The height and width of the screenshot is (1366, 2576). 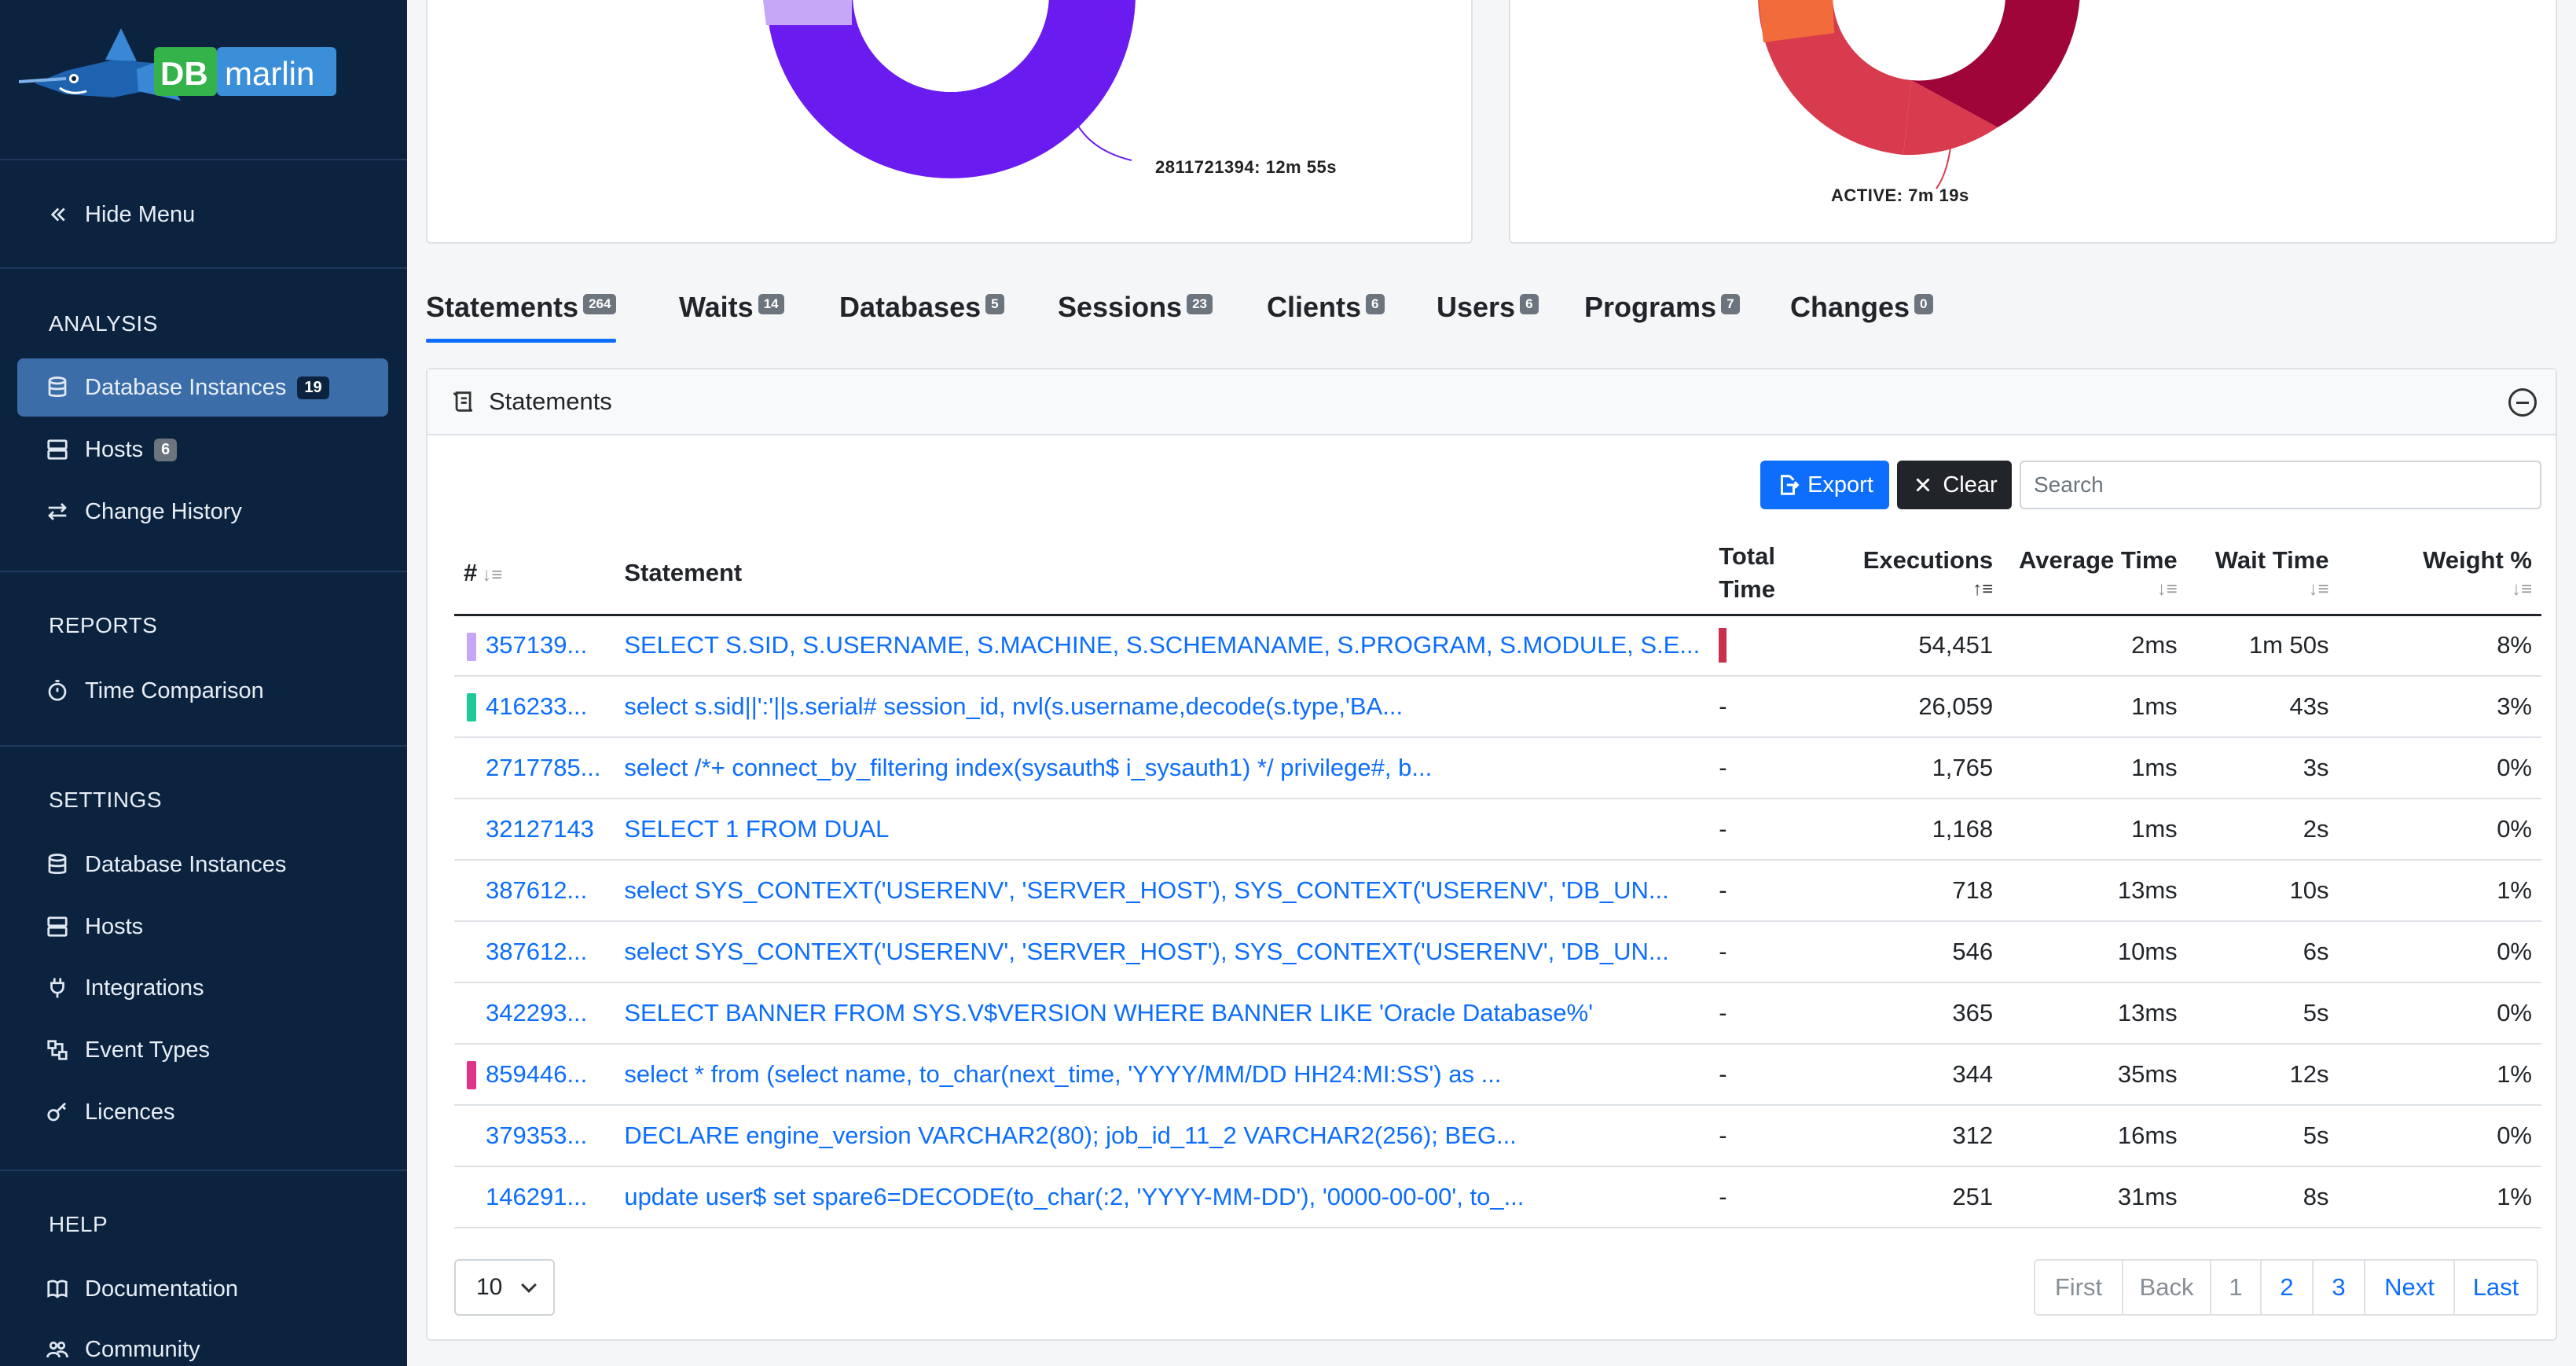 What do you see at coordinates (1970, 485) in the screenshot?
I see `clear-label: Clear` at bounding box center [1970, 485].